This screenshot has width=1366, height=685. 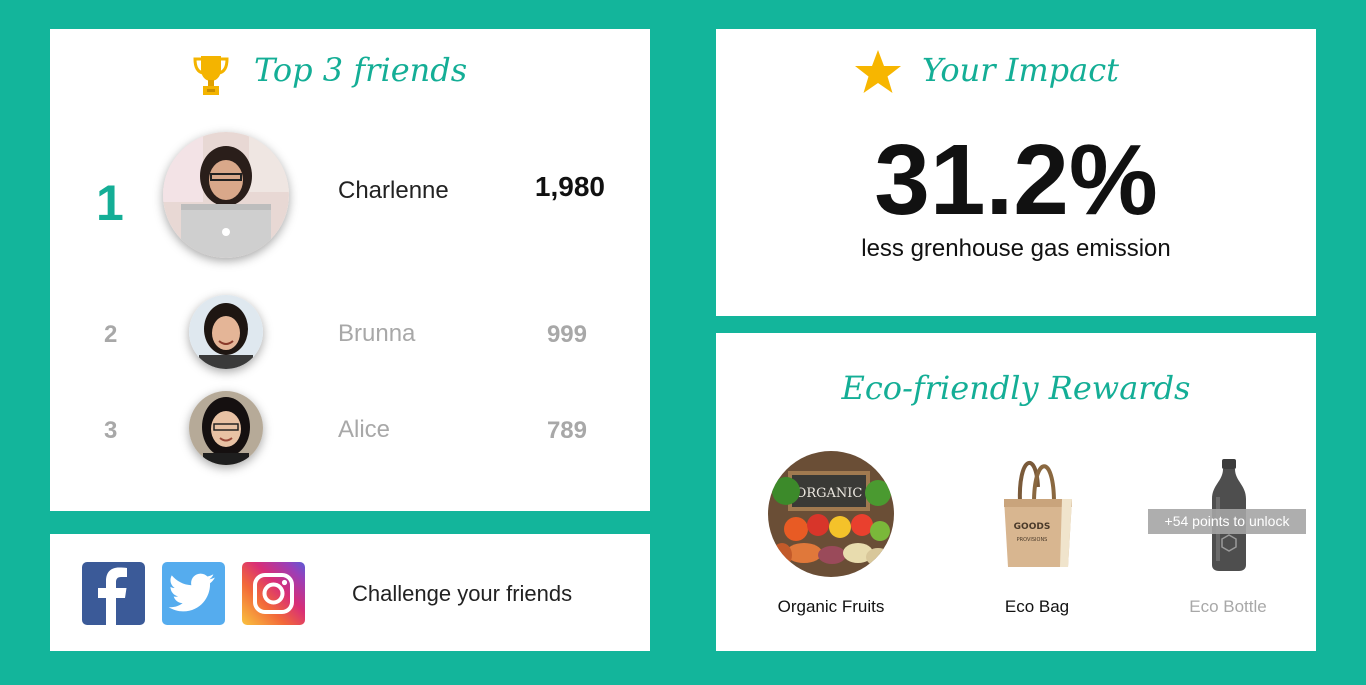 What do you see at coordinates (878, 72) in the screenshot?
I see `star-icon` at bounding box center [878, 72].